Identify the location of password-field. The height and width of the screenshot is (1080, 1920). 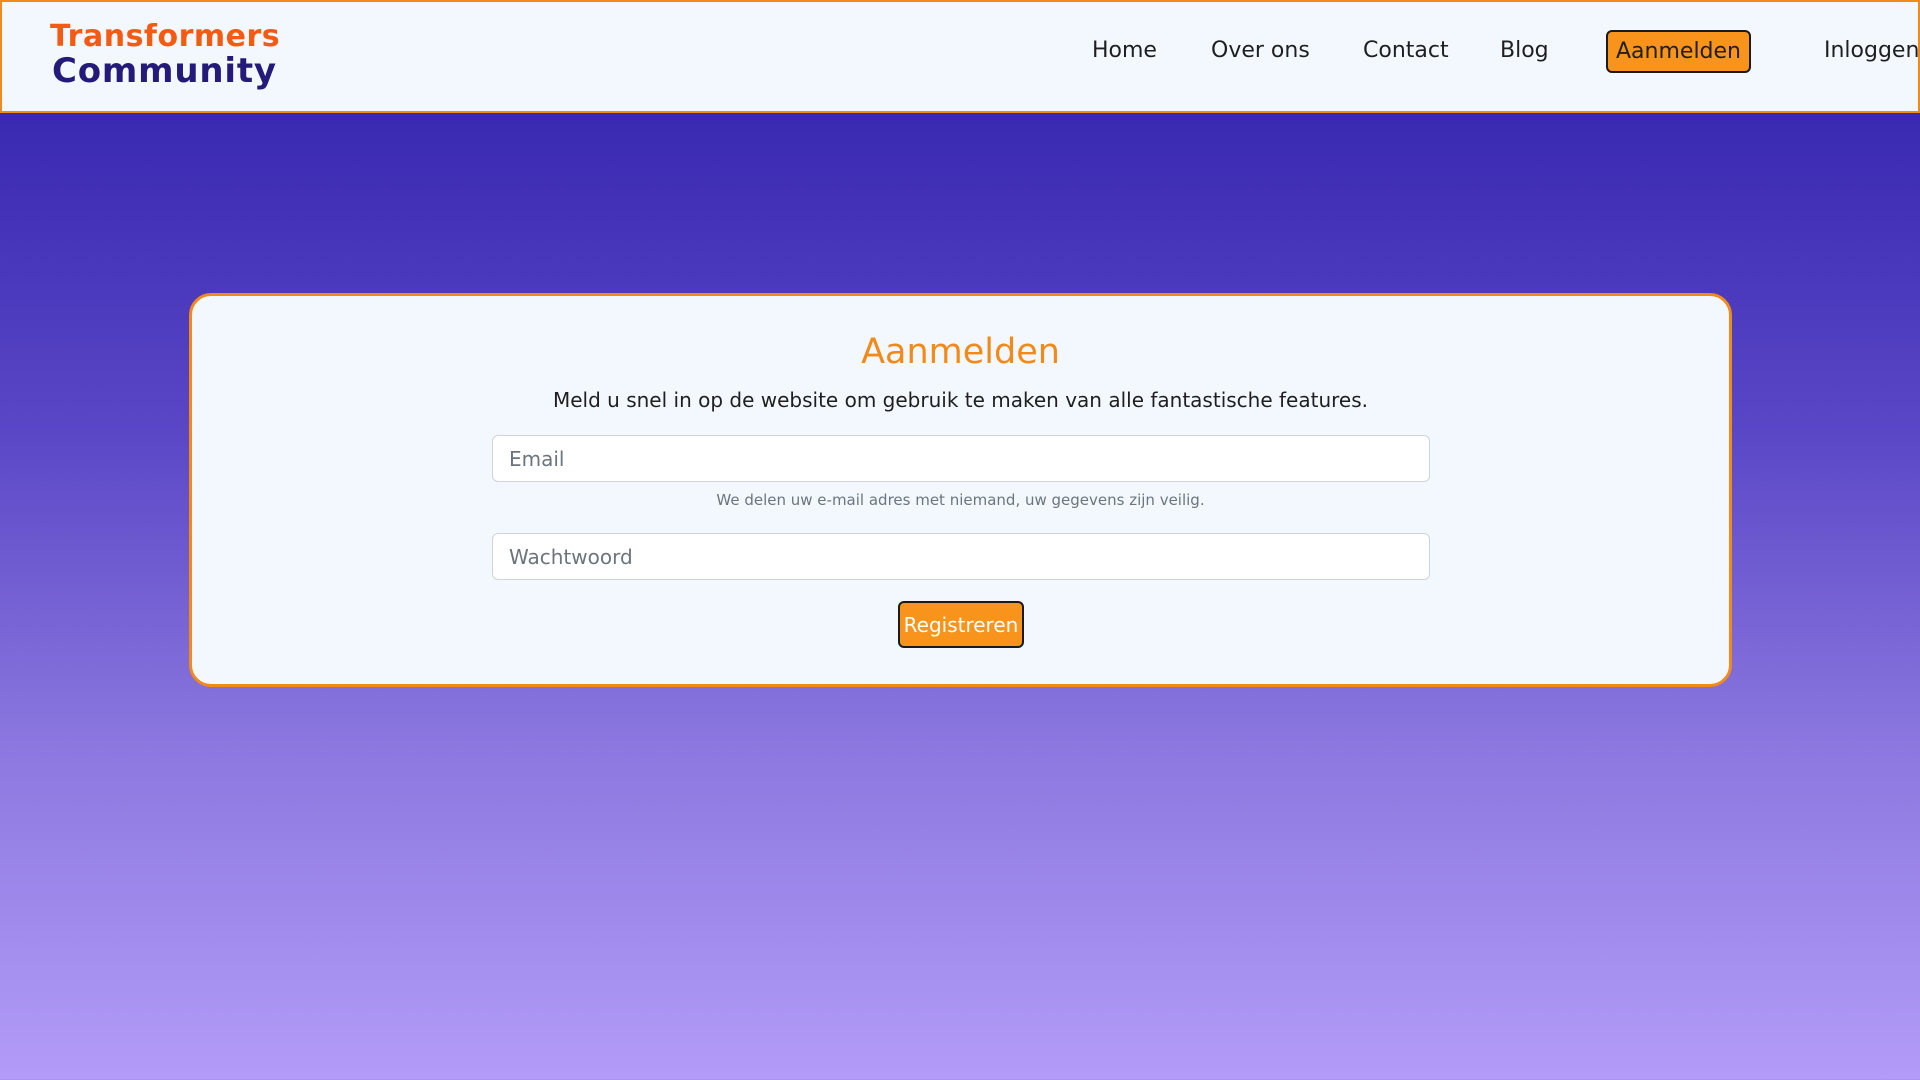
(961, 556).